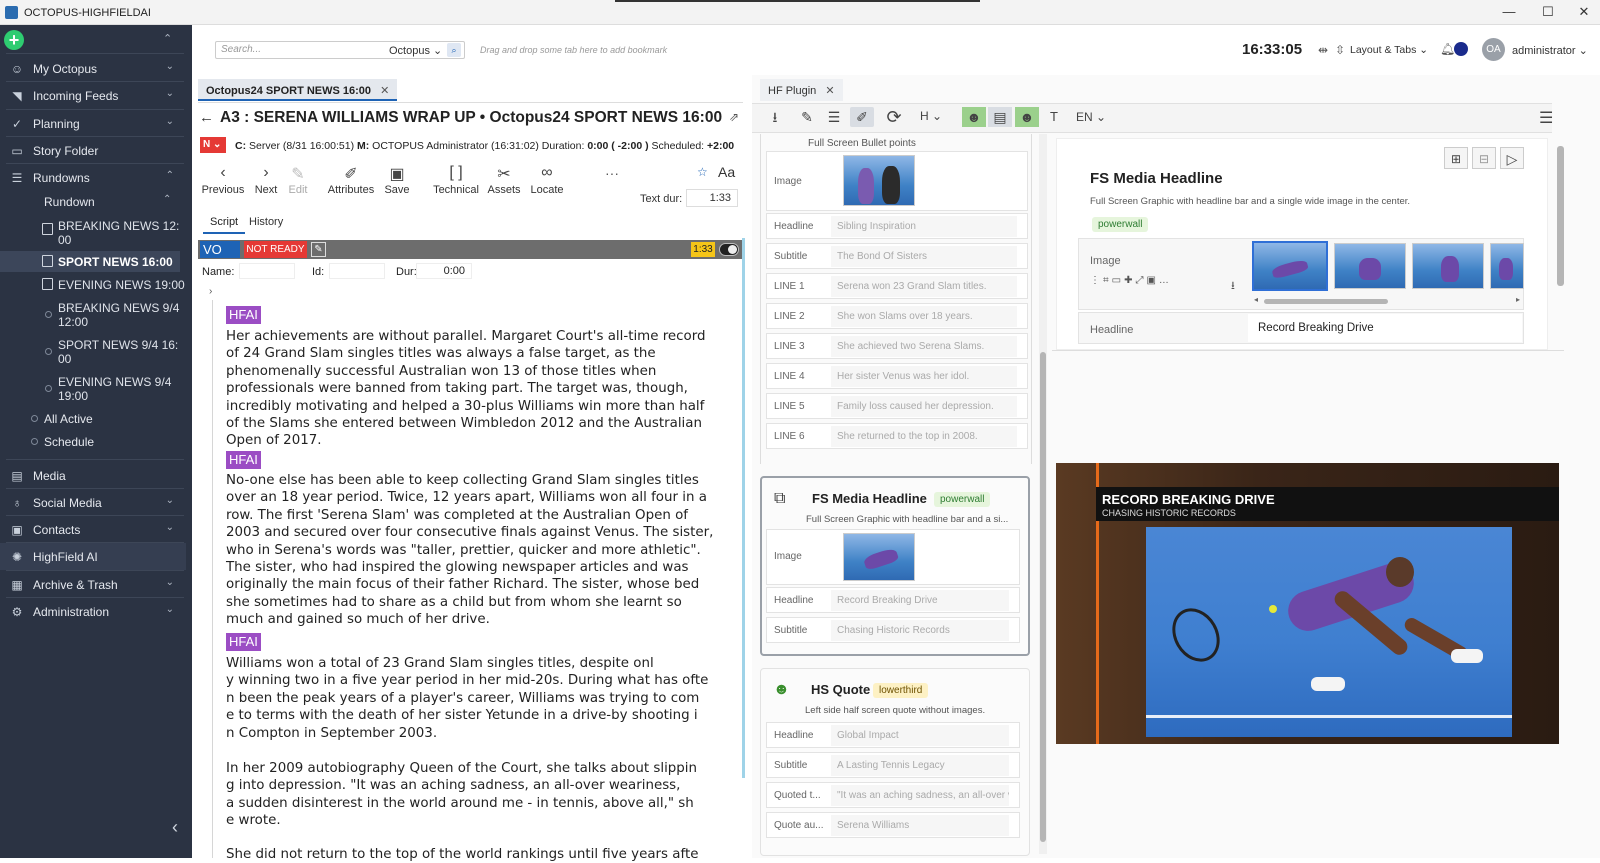 This screenshot has width=1600, height=863. I want to click on refresh-icon: ⟳, so click(894, 117).